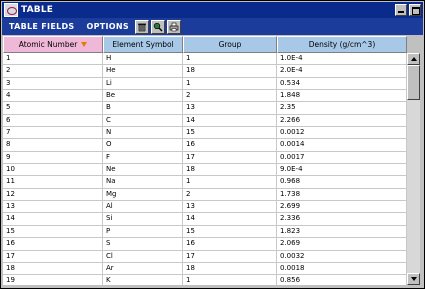 This screenshot has width=425, height=289. What do you see at coordinates (53, 158) in the screenshot?
I see `table-cell: 9` at bounding box center [53, 158].